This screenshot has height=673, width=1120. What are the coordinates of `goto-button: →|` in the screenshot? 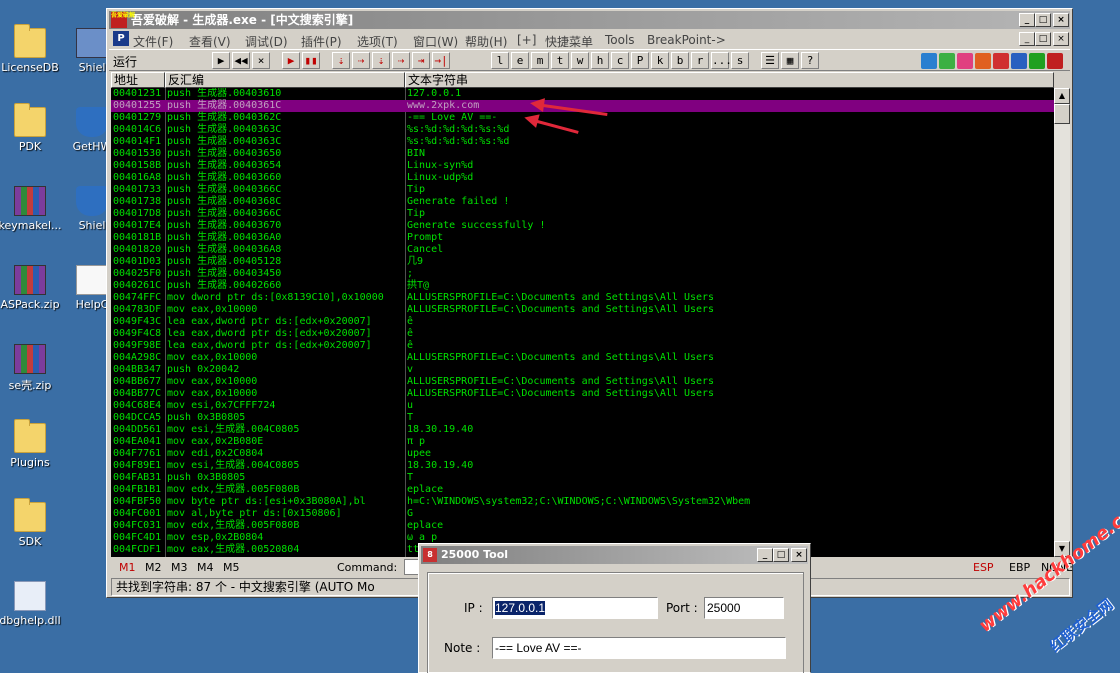 It's located at (441, 60).